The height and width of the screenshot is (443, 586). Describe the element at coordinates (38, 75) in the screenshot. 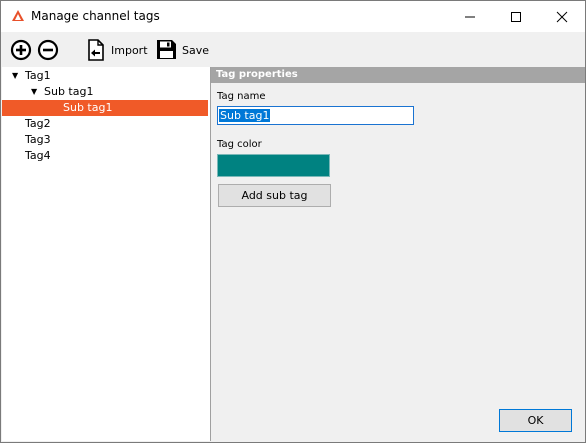

I see `tree-item-label: Tag1` at that location.